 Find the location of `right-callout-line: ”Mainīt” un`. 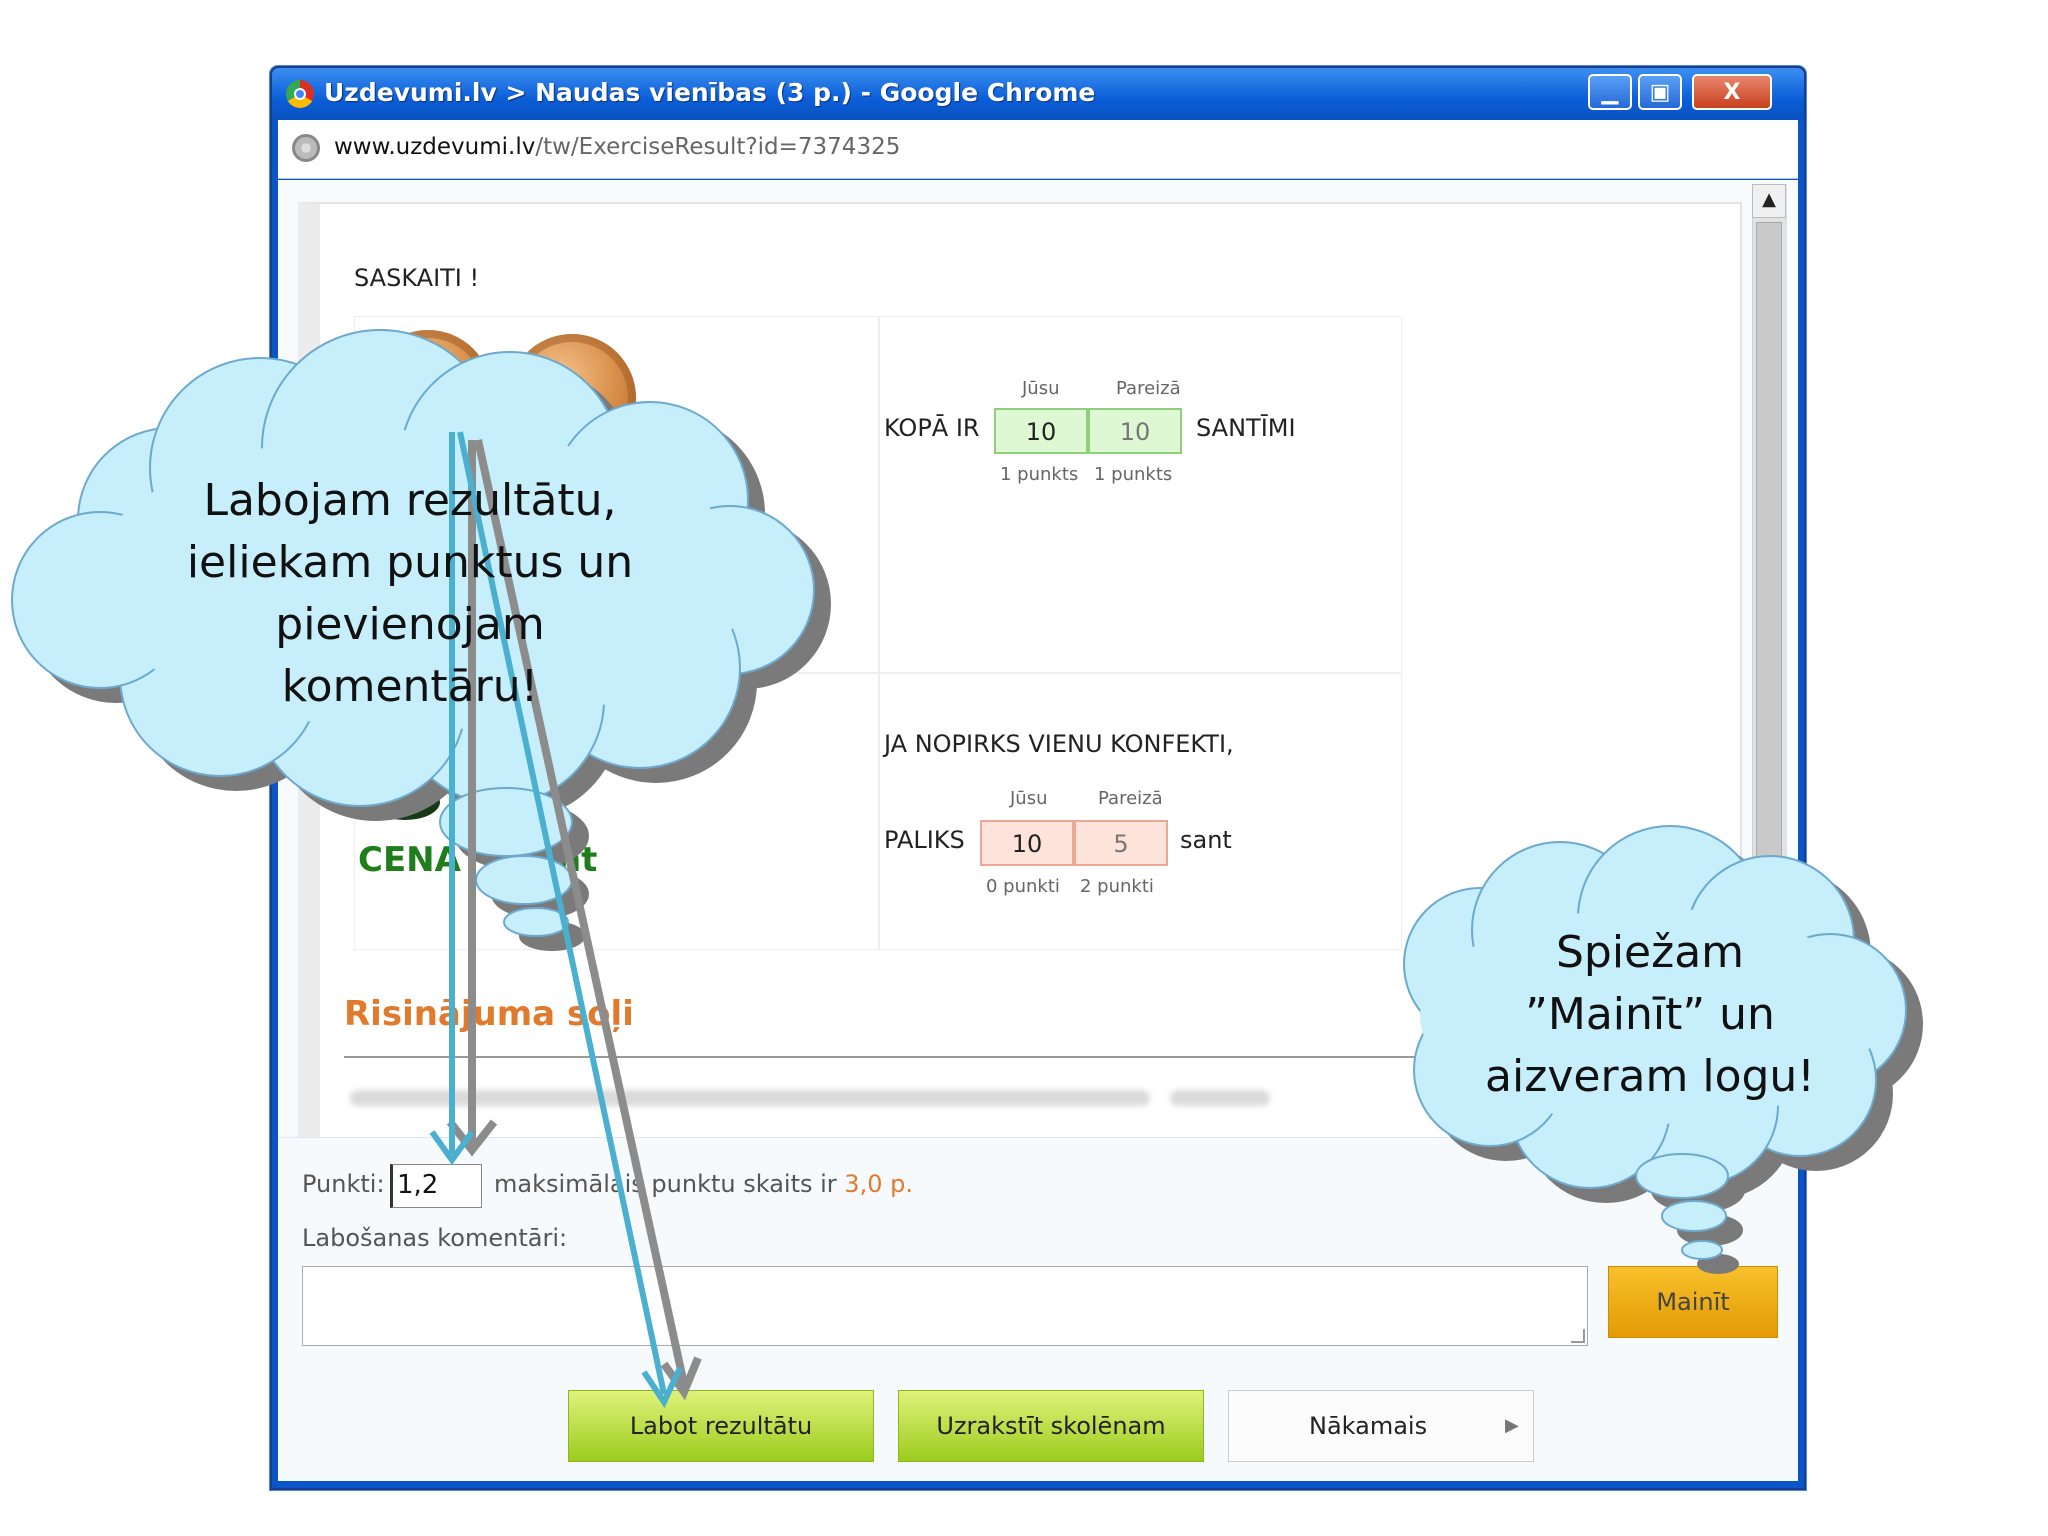

right-callout-line: ”Mainīt” un is located at coordinates (1650, 1014).